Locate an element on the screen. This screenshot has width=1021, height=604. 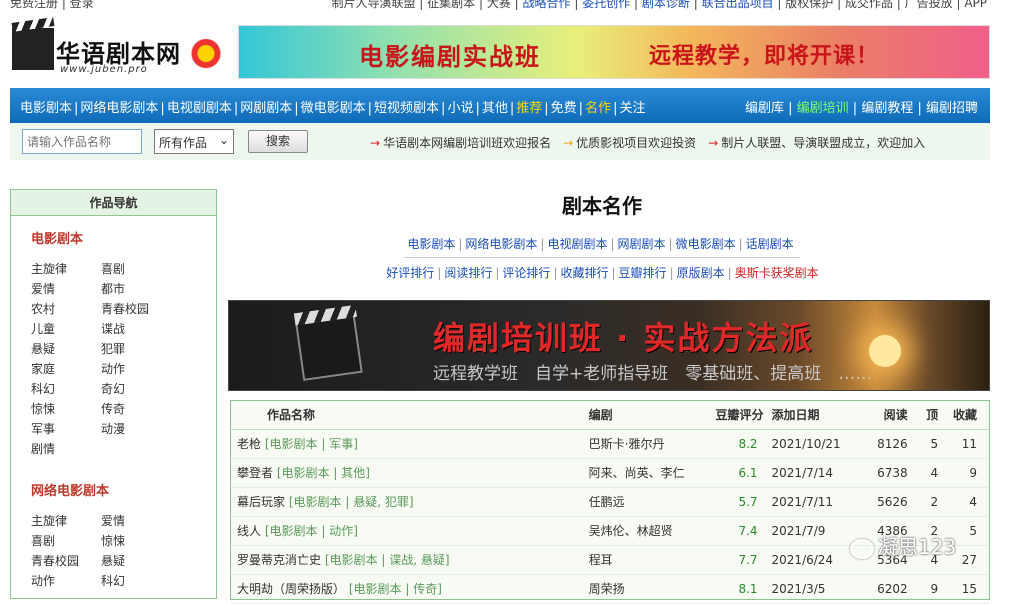
script-tag: [电影剧本 | 谍战, 悬疑] is located at coordinates (387, 560).